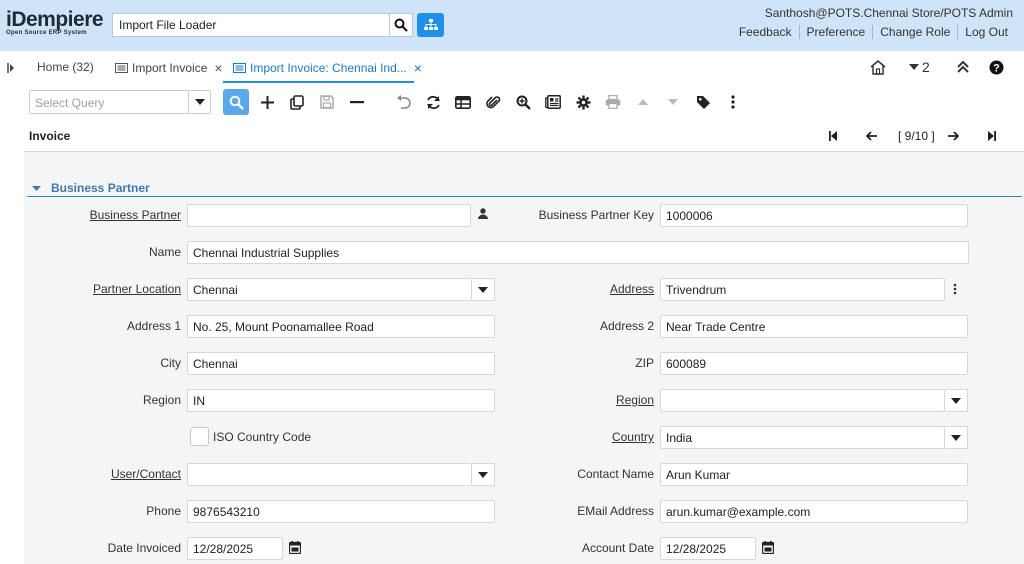 The height and width of the screenshot is (564, 1024). Describe the element at coordinates (954, 137) in the screenshot. I see `next-record-button` at that location.